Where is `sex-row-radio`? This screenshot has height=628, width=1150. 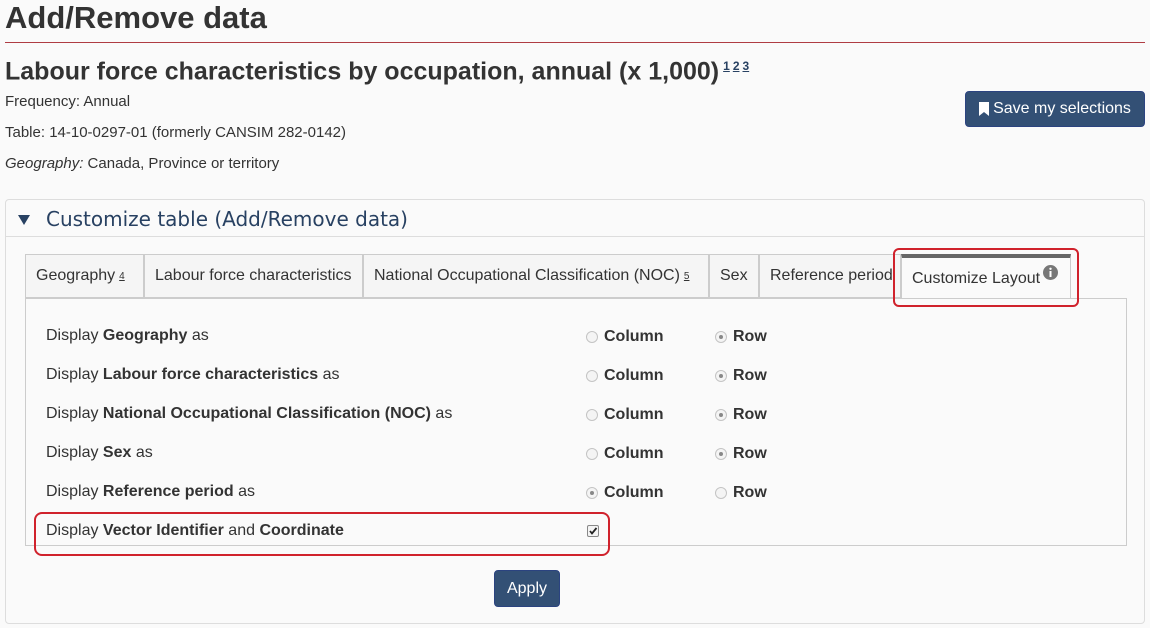
sex-row-radio is located at coordinates (721, 454).